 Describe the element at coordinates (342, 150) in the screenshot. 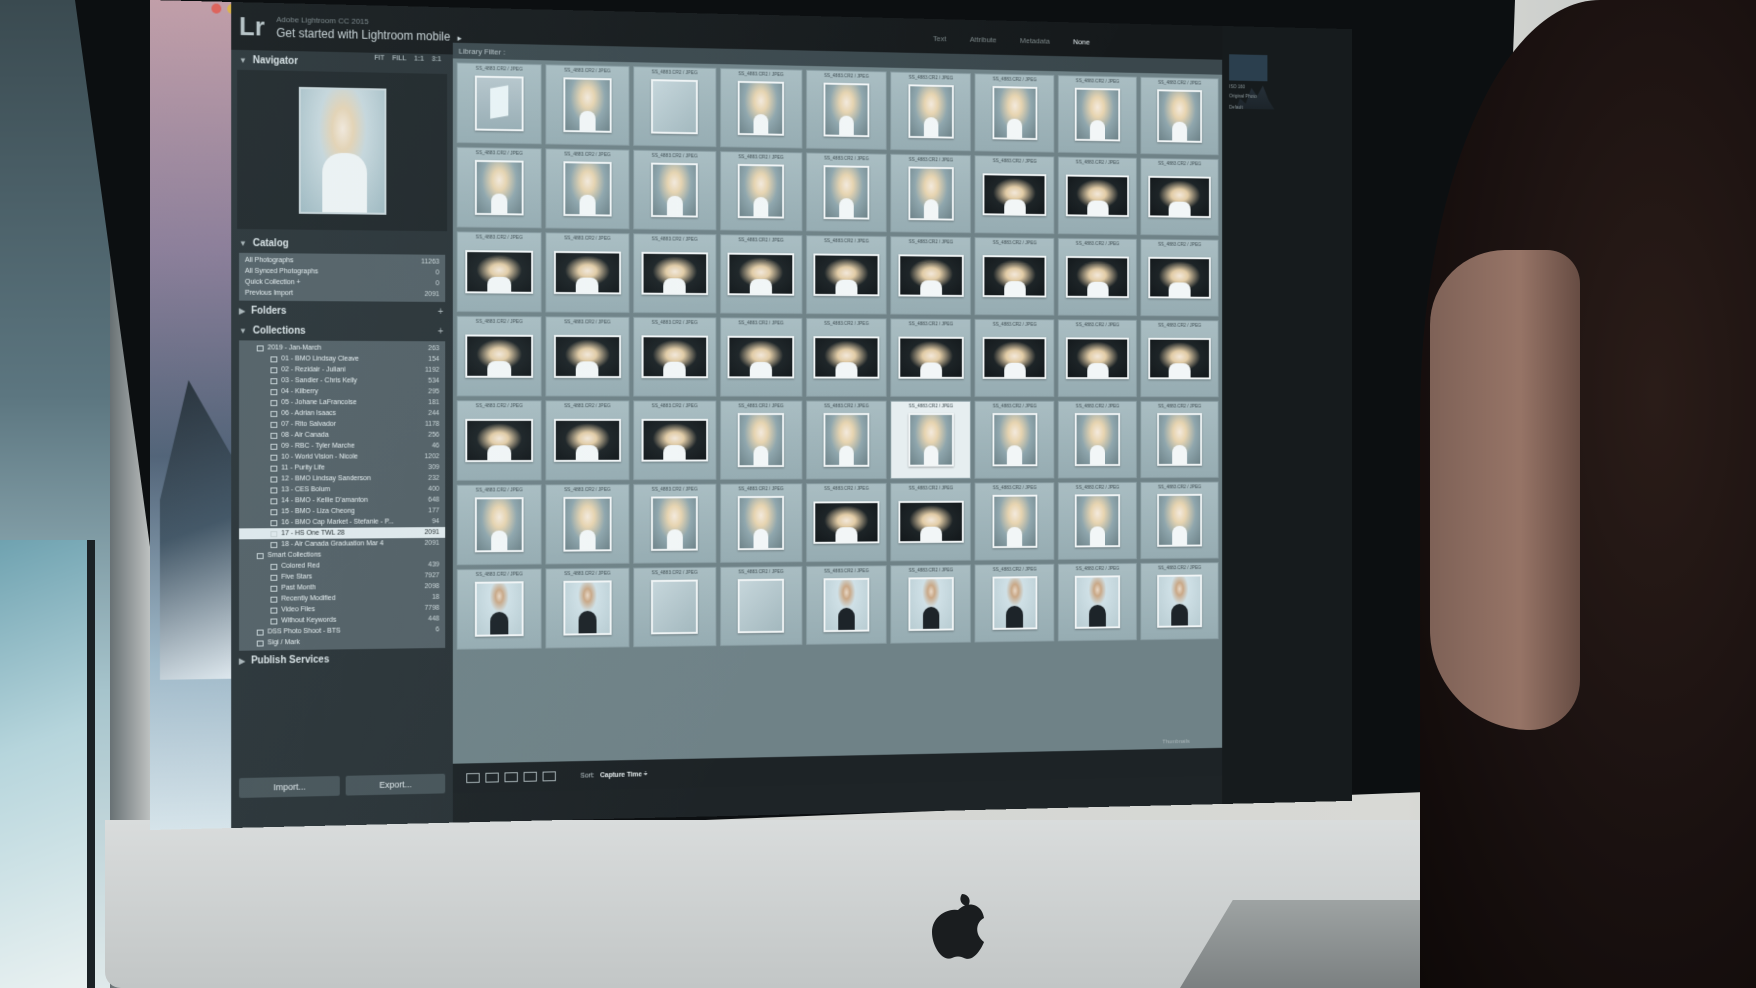

I see `navigator-preview` at that location.